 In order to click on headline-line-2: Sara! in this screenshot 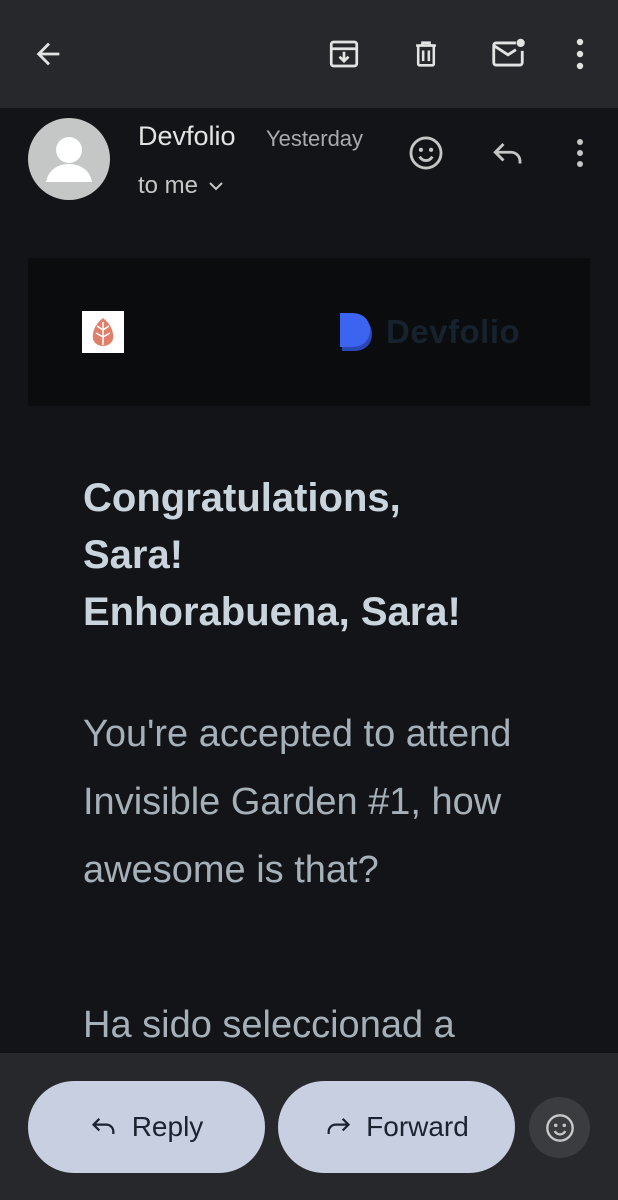, I will do `click(133, 555)`.